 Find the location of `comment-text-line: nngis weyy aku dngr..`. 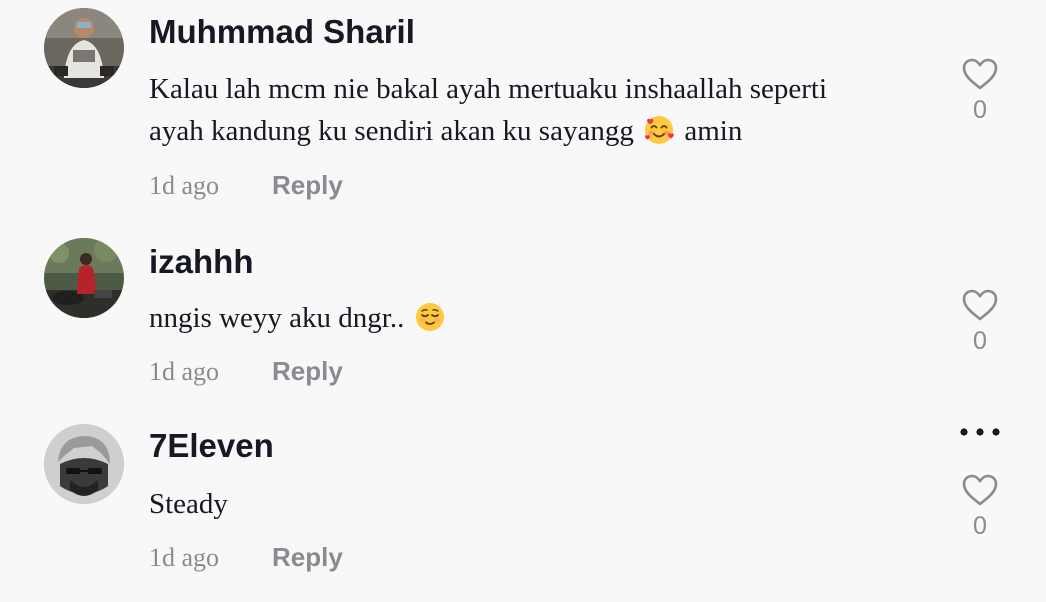

comment-text-line: nngis weyy aku dngr.. is located at coordinates (280, 318).